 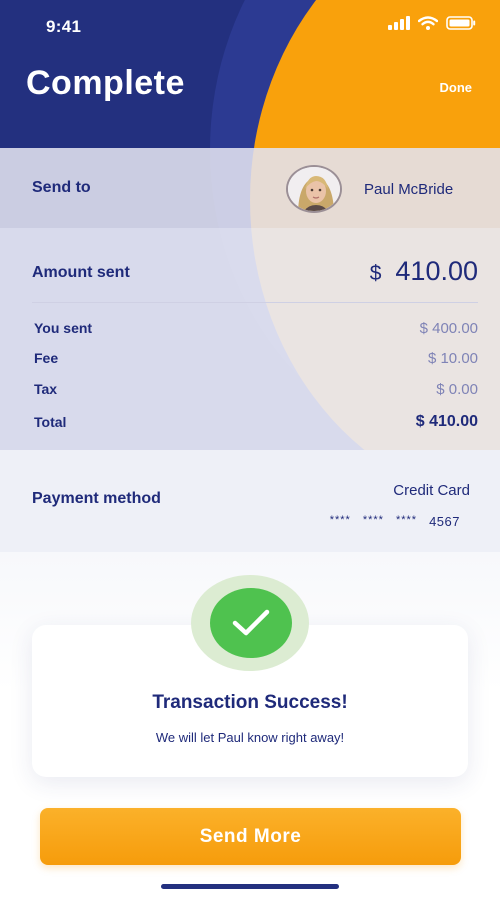 I want to click on breakdown-row-fee: Fee $ 10.00, so click(x=256, y=358).